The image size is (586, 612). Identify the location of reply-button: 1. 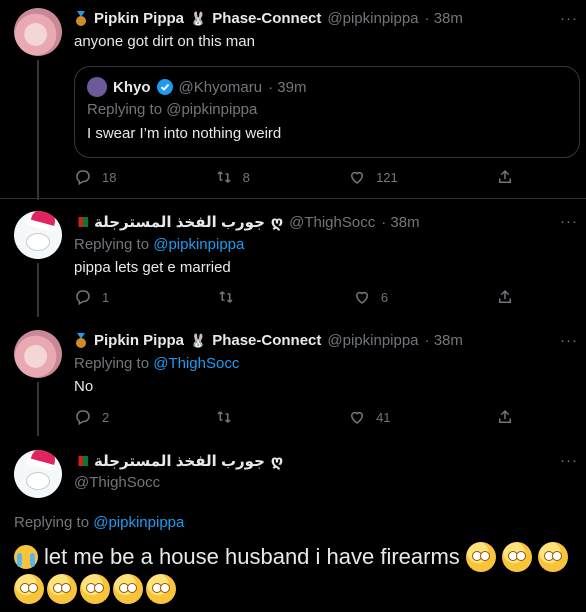
(91, 297).